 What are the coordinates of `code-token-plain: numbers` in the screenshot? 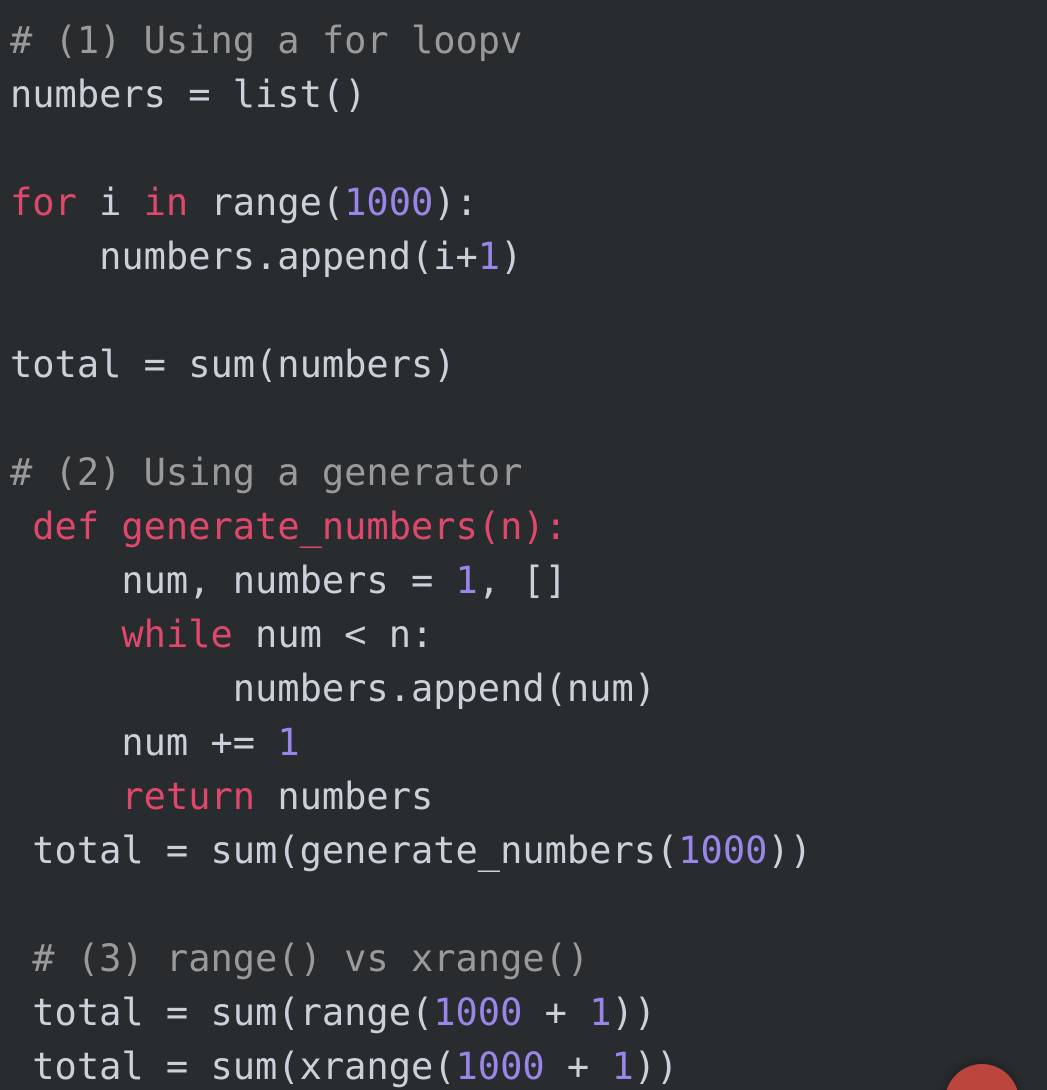 It's located at (344, 796).